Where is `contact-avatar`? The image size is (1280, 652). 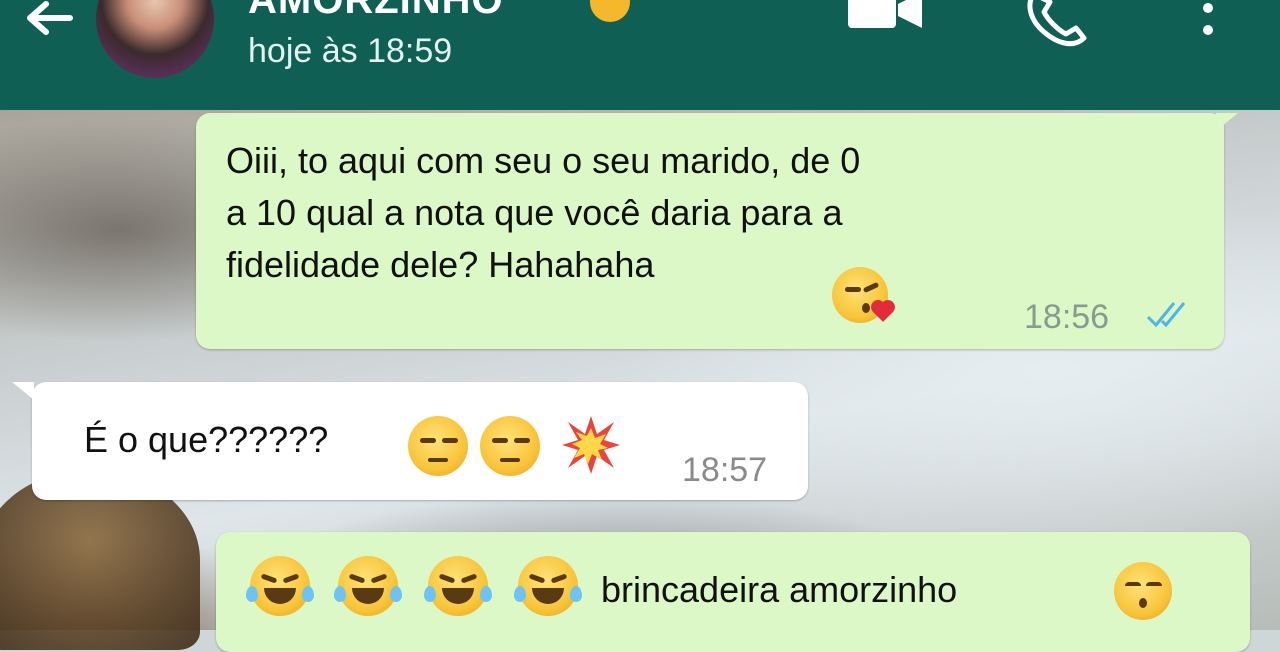 contact-avatar is located at coordinates (155, 39).